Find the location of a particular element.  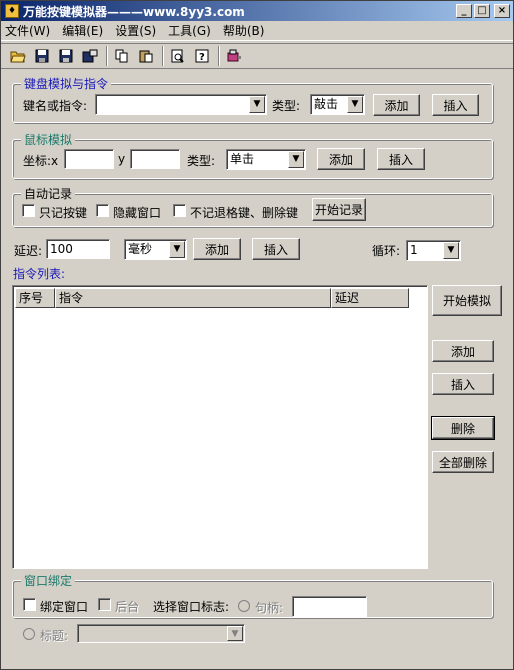

title-radio is located at coordinates (29, 634).